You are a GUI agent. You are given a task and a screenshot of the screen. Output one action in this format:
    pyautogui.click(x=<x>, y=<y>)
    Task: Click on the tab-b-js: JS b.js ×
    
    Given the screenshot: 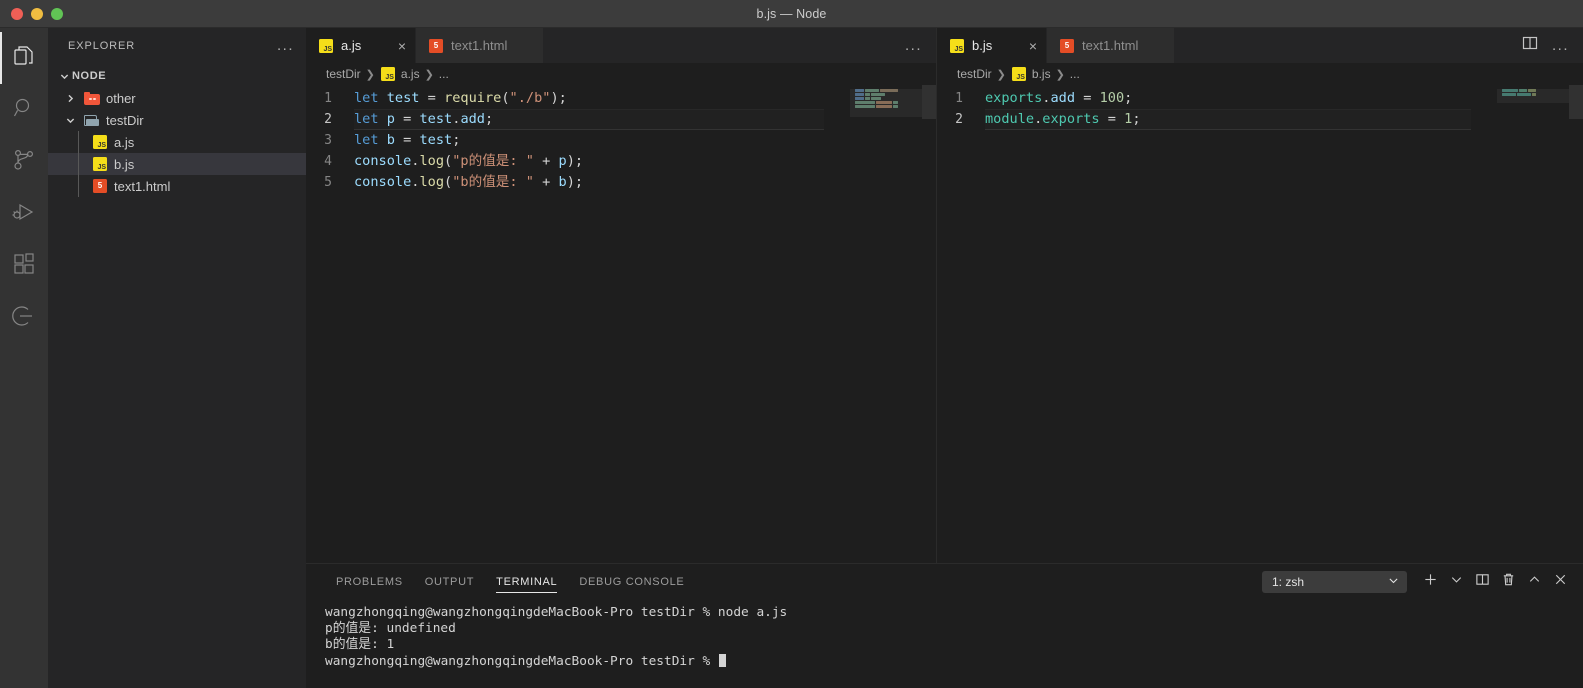 What is the action you would take?
    pyautogui.click(x=992, y=45)
    